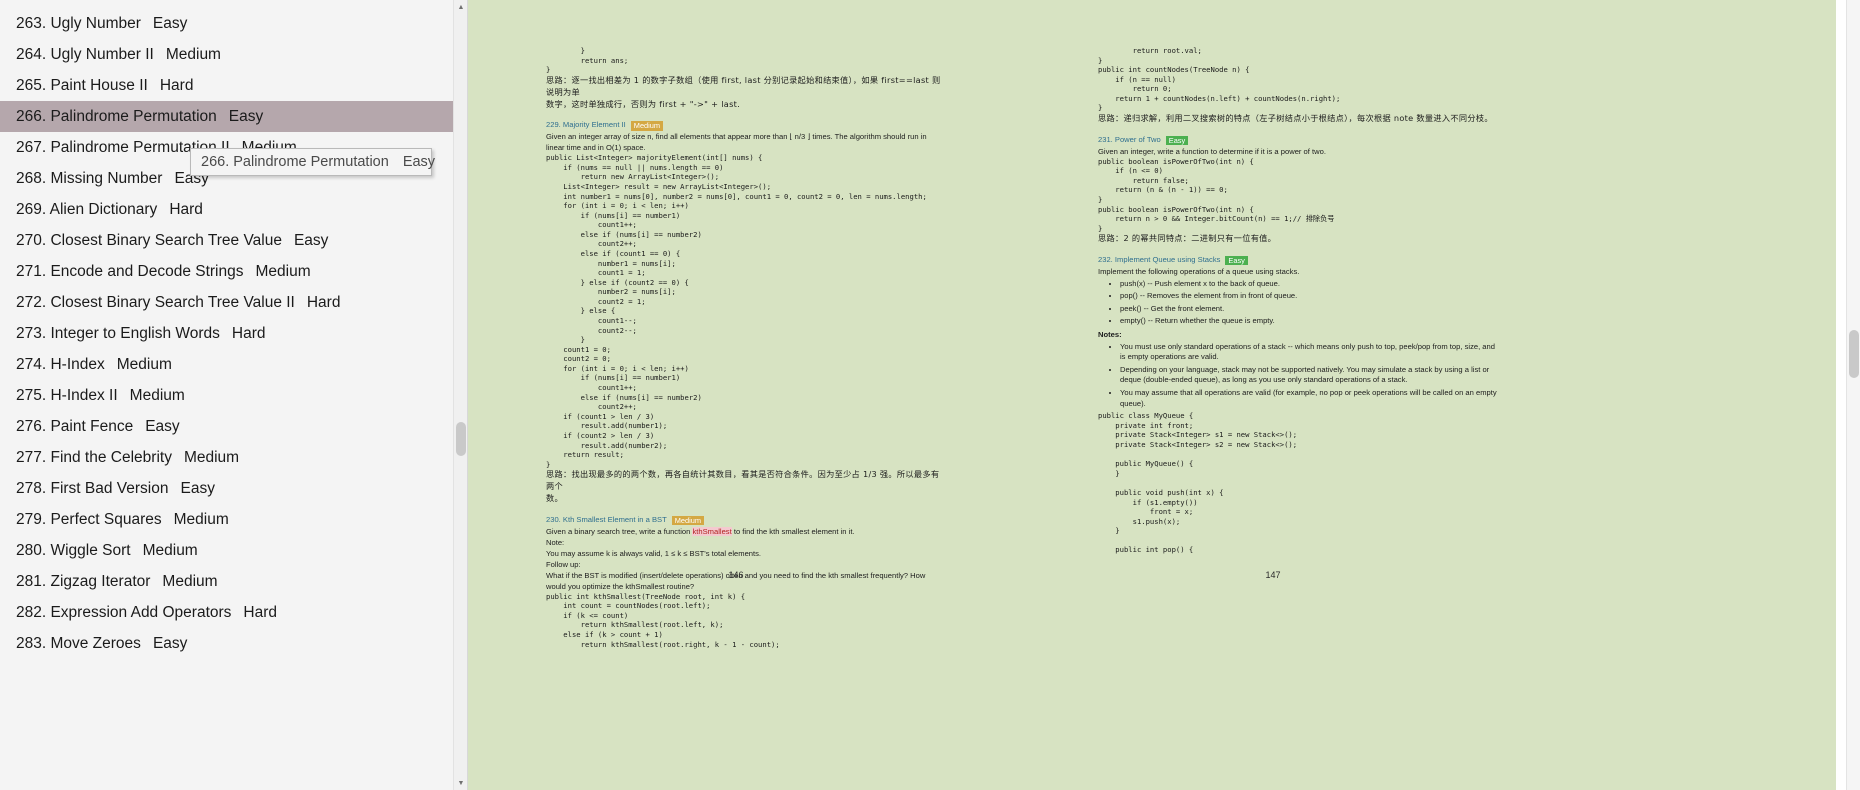 This screenshot has width=1860, height=790. I want to click on section-230-desc-post: to find the kth smallest element in it., so click(793, 531).